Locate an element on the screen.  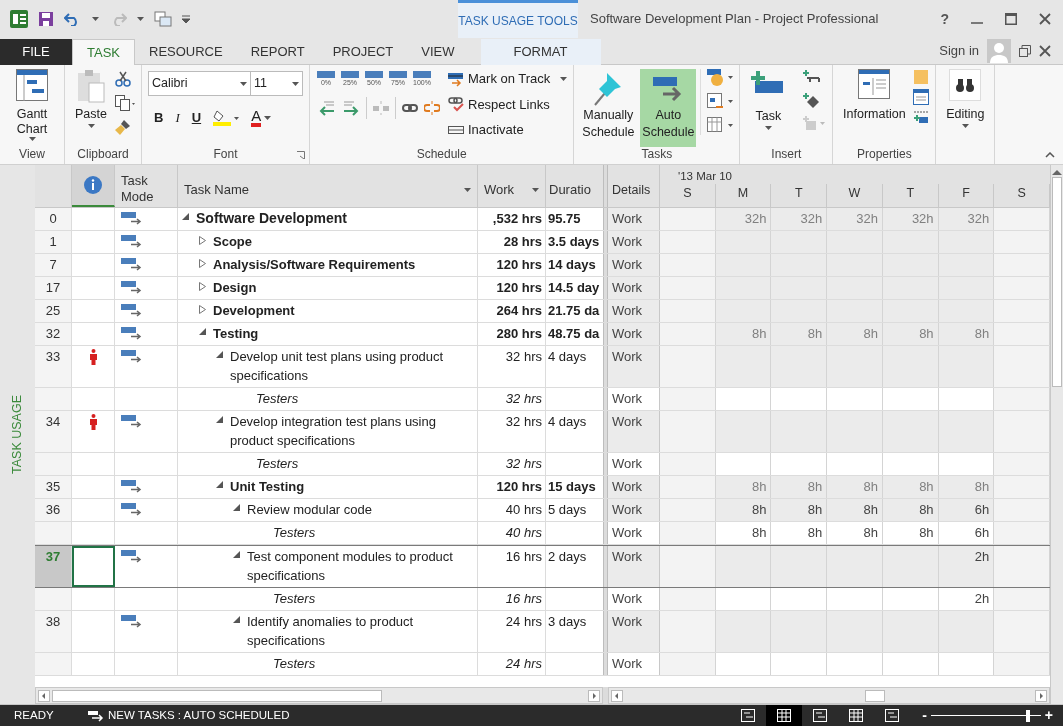
split-bar is located at coordinates (605, 695).